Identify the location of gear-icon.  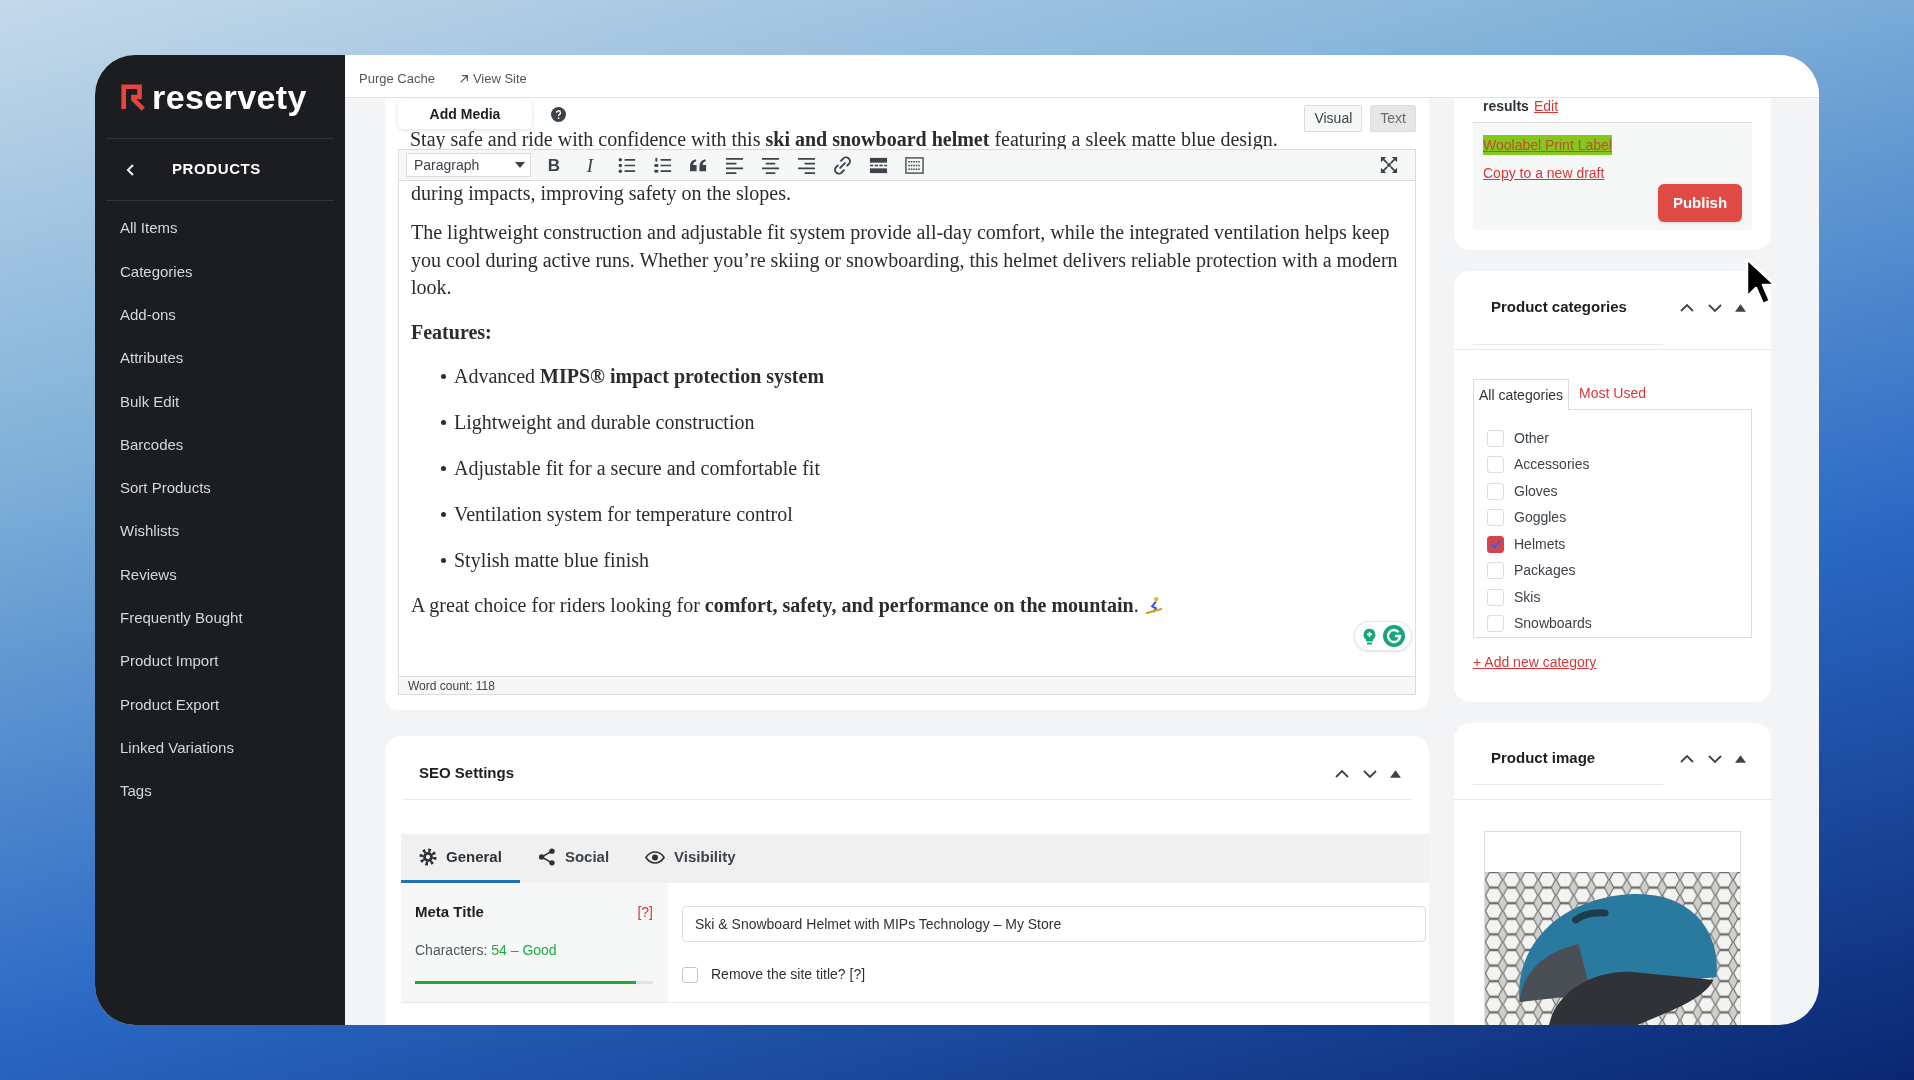
(428, 857).